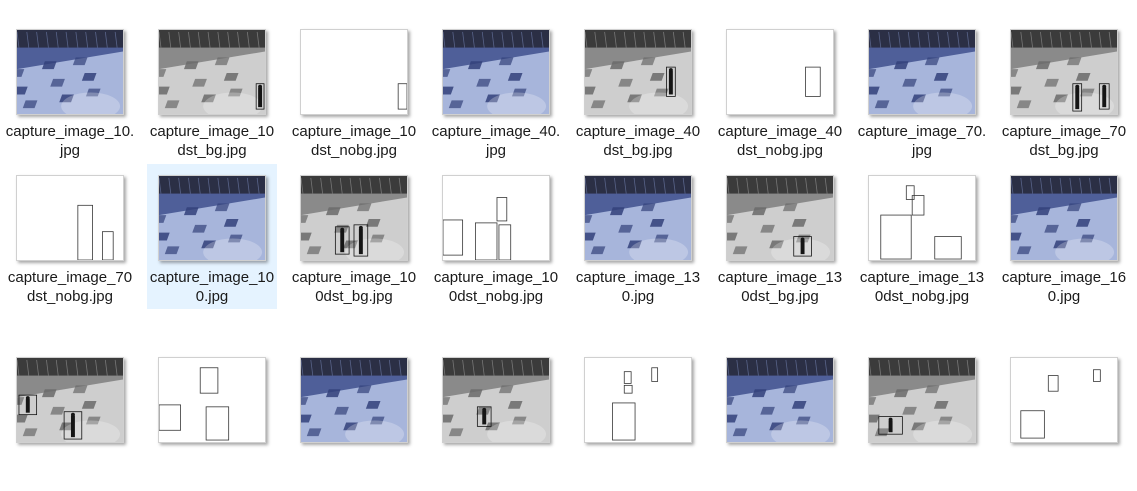  I want to click on file-item: capture_image_130dst_bg.jpg, so click(780, 236).